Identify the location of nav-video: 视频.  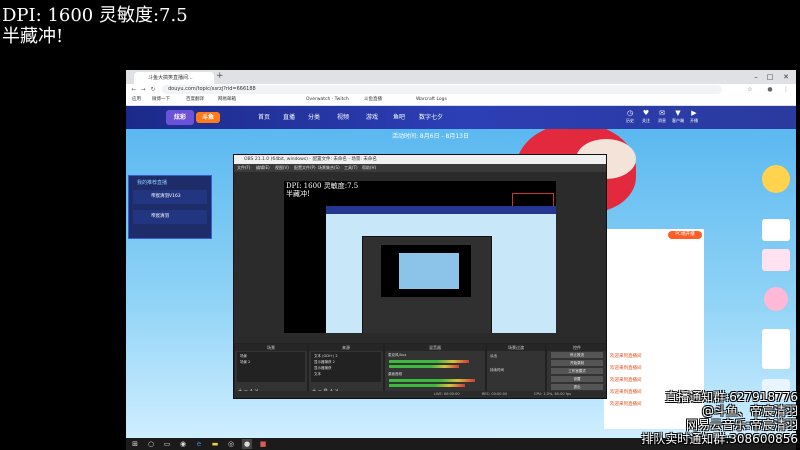
(343, 116).